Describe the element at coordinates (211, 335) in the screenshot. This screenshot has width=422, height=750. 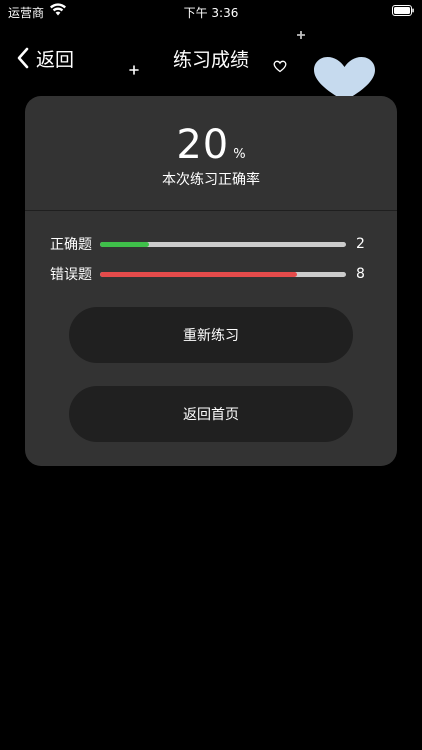
I see `retry-button: 重新练习` at that location.